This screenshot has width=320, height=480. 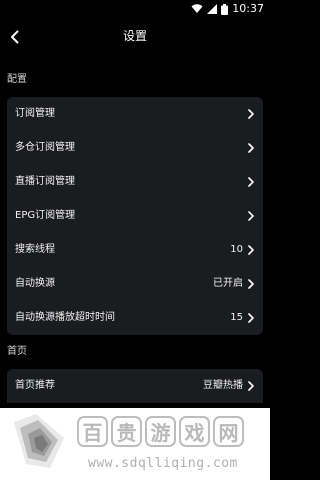 What do you see at coordinates (17, 351) in the screenshot?
I see `section-label-home: 首页` at bounding box center [17, 351].